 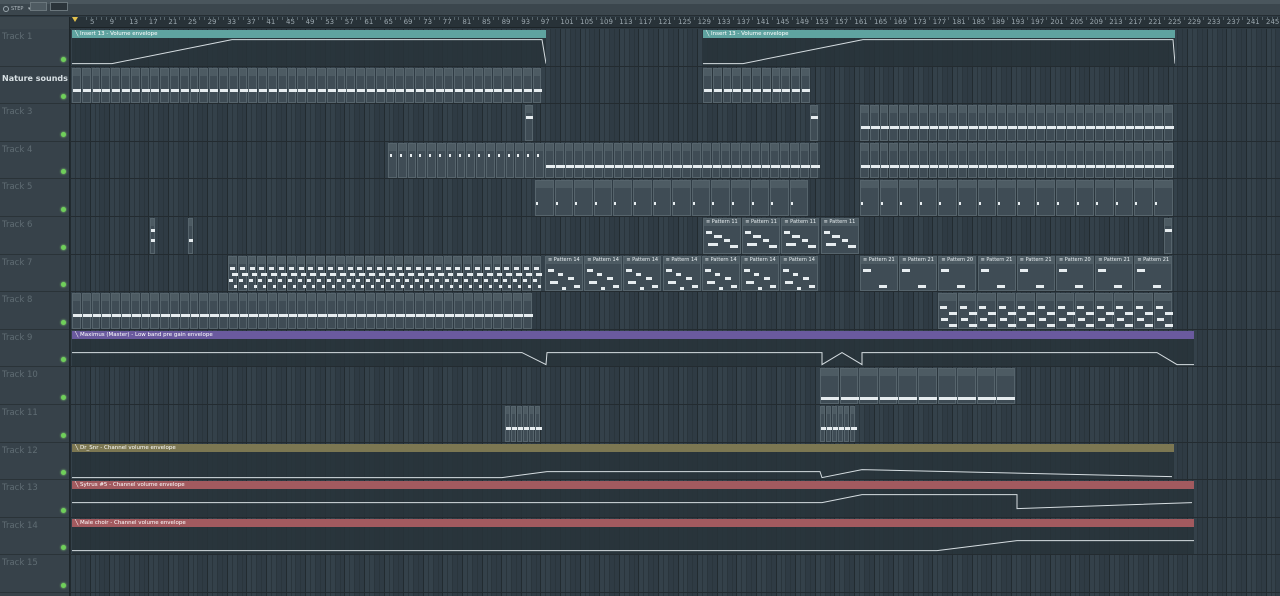 I want to click on track-lane, so click(x=675, y=574).